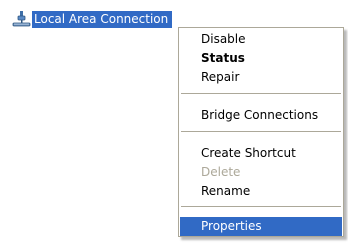 This screenshot has height=246, width=348. What do you see at coordinates (221, 172) in the screenshot?
I see `menu-item-delete: Delete` at bounding box center [221, 172].